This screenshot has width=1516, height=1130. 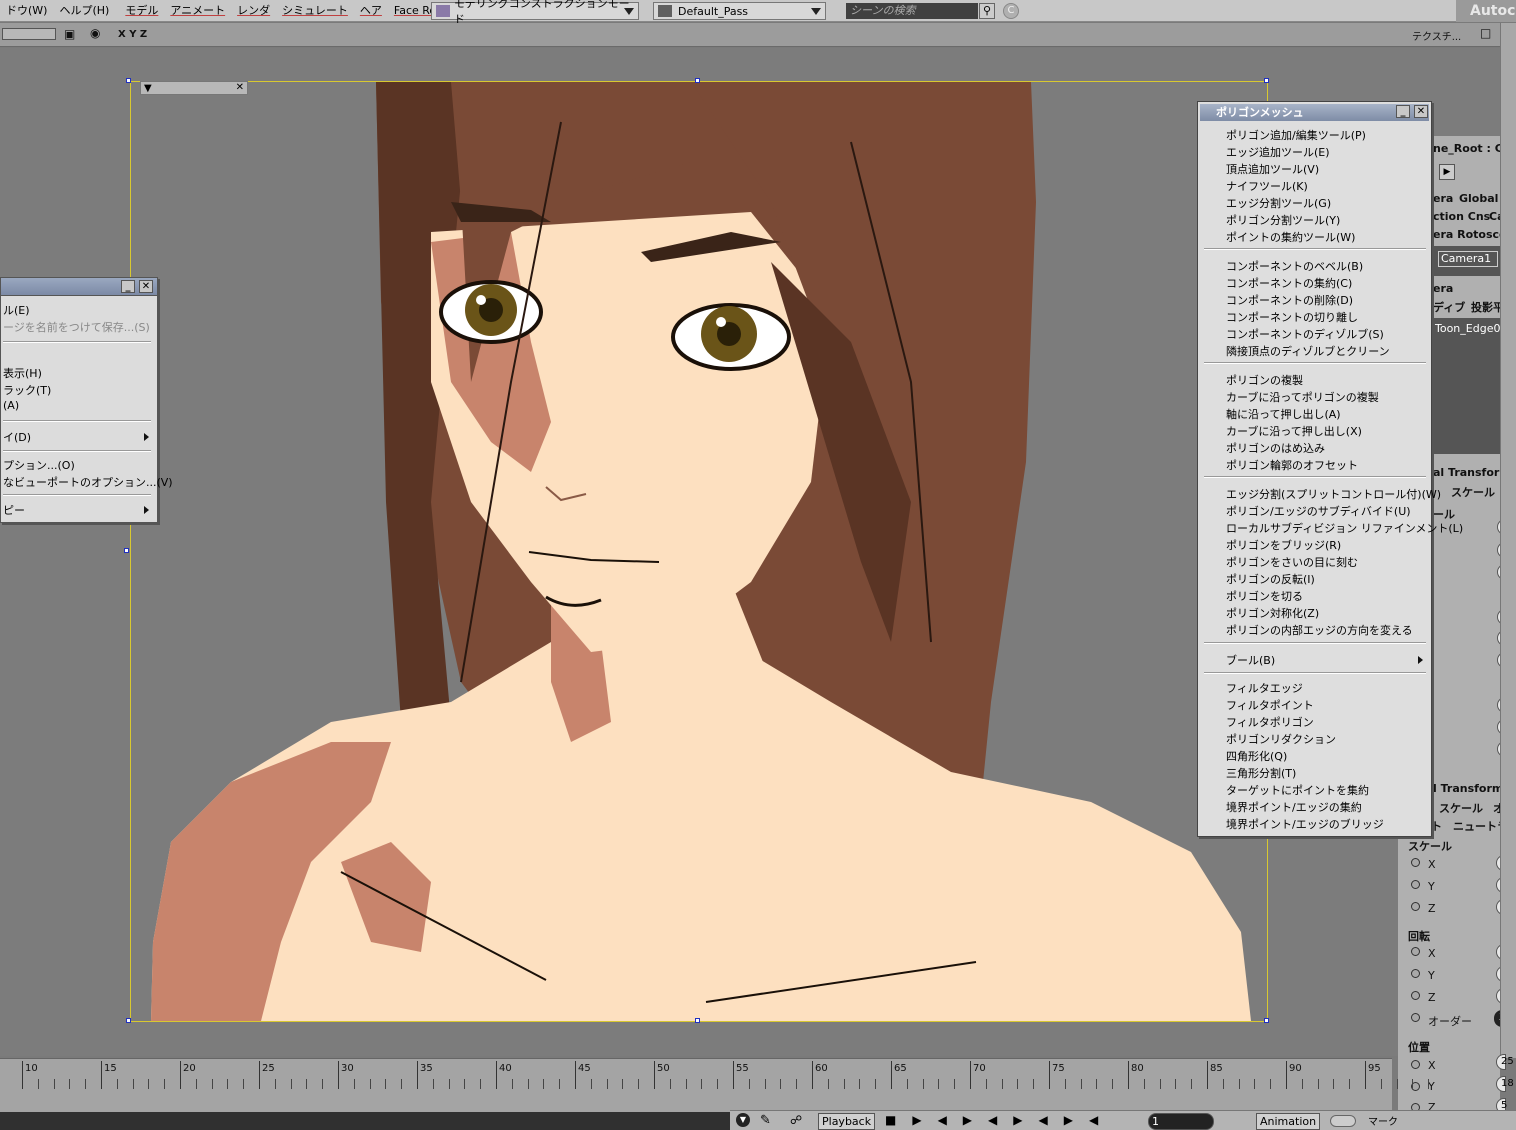 I want to click on polygon-menu-item: 境界ポイント/エッジのブリッジ, so click(x=1305, y=824).